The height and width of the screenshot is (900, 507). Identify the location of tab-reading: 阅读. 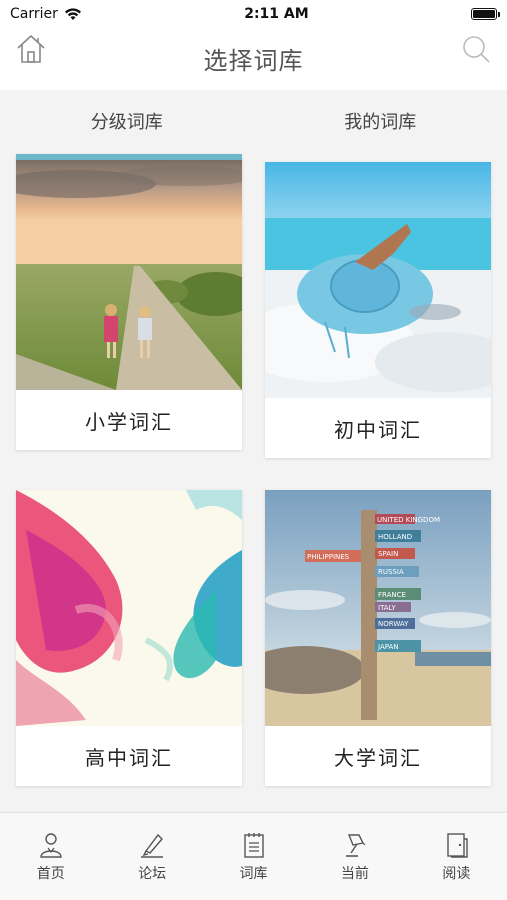
(456, 856).